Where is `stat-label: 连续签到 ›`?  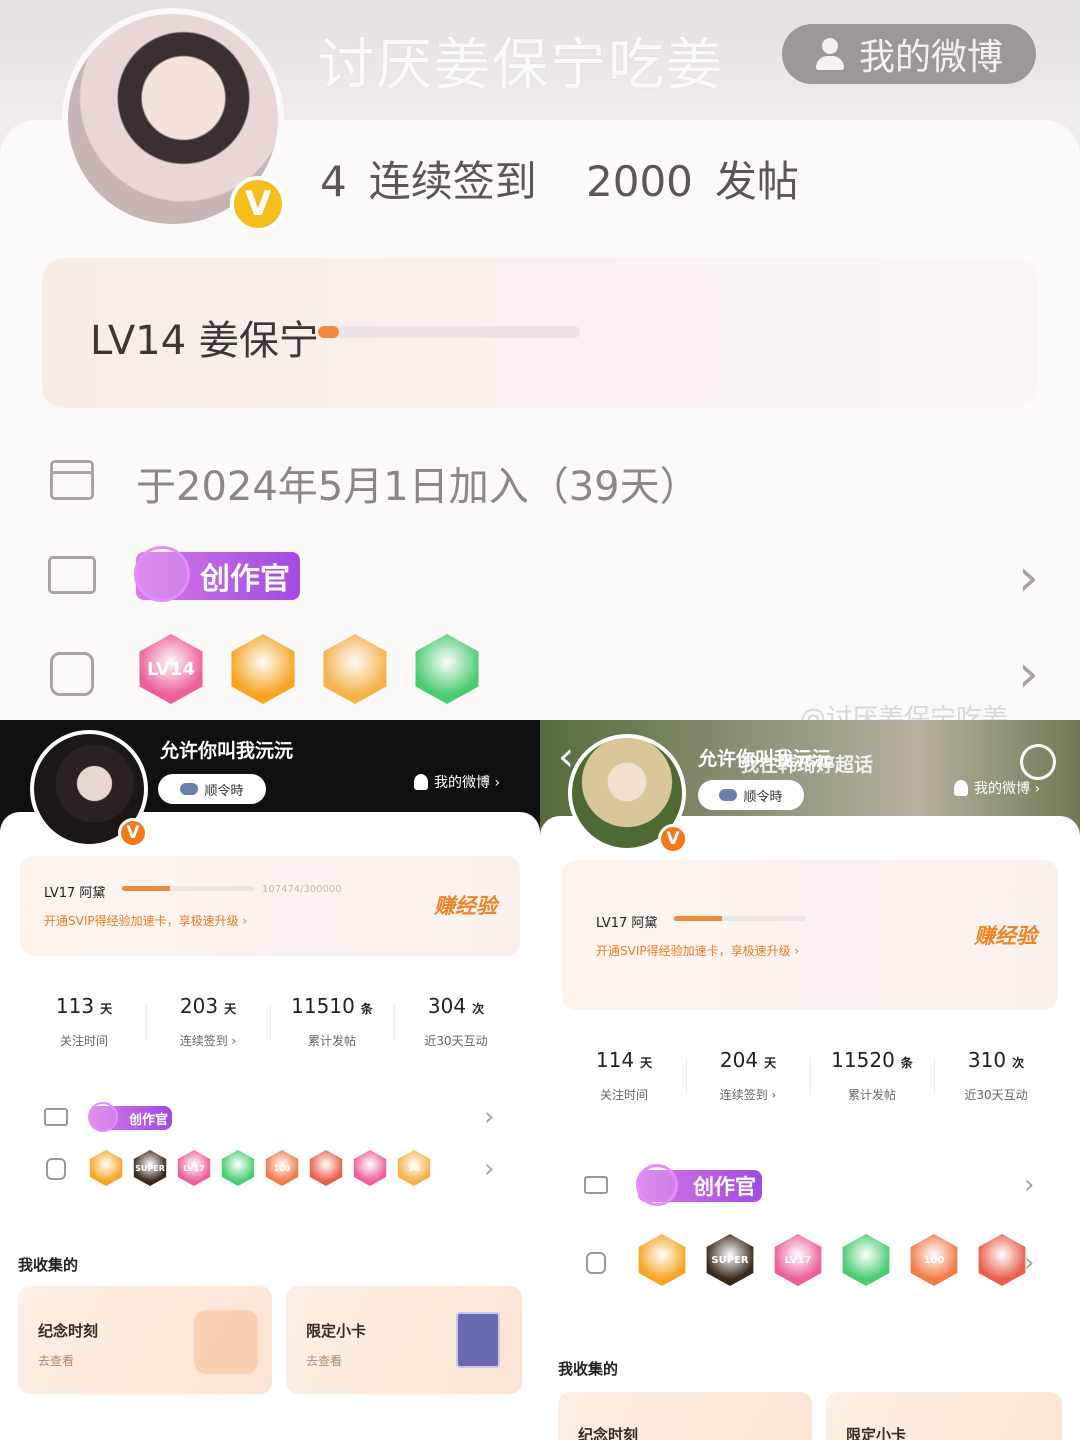 stat-label: 连续签到 › is located at coordinates (208, 1041).